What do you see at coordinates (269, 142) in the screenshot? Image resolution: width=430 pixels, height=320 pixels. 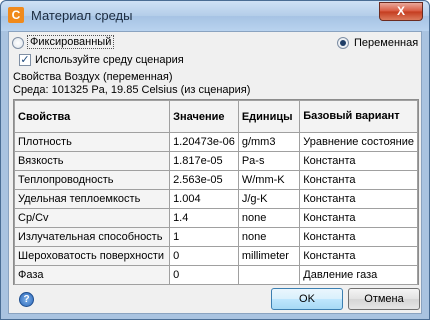 I see `cell-units: g/mm3` at bounding box center [269, 142].